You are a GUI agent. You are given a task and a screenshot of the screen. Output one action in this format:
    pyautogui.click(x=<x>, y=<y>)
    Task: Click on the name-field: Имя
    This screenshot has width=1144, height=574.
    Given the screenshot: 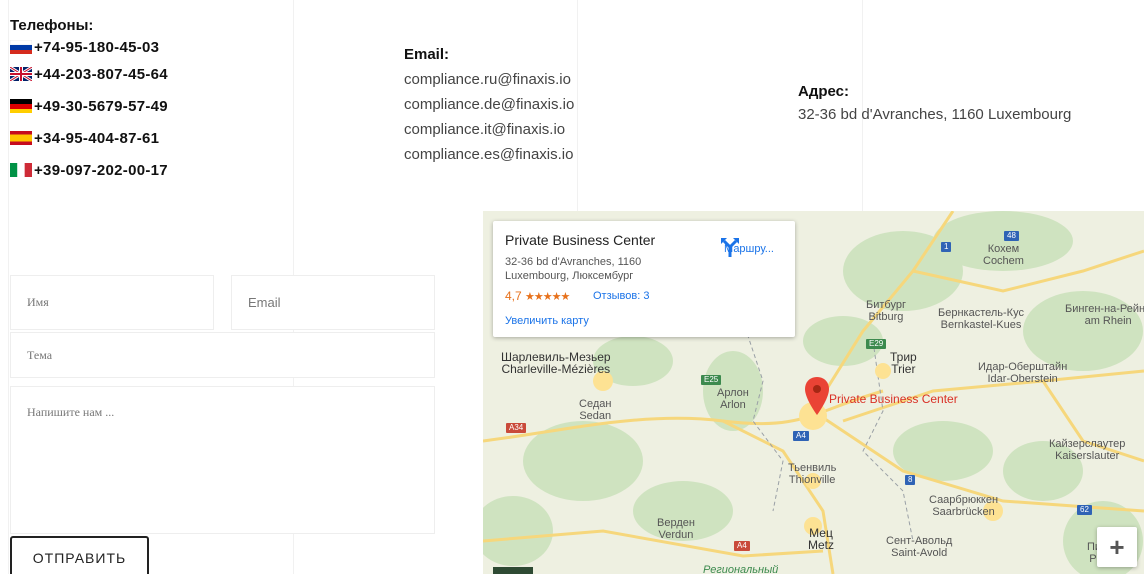 What is the action you would take?
    pyautogui.click(x=112, y=302)
    